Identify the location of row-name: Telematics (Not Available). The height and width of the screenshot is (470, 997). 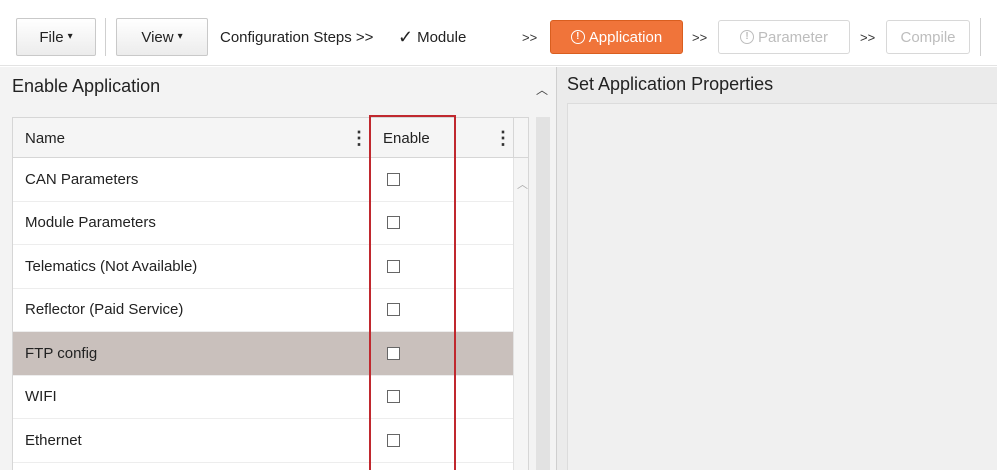
(111, 266).